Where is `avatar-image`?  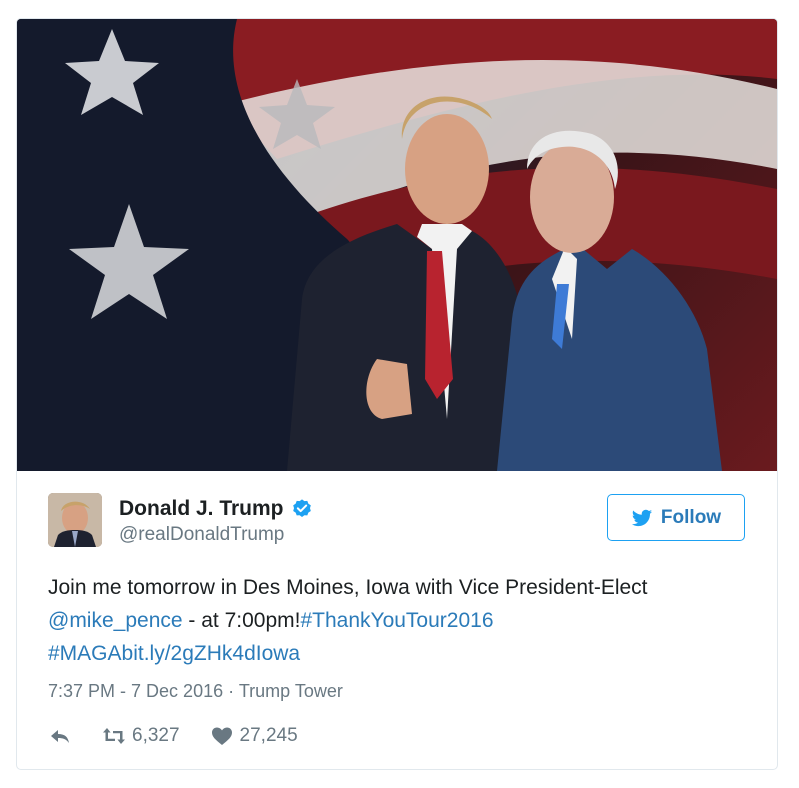 avatar-image is located at coordinates (75, 520).